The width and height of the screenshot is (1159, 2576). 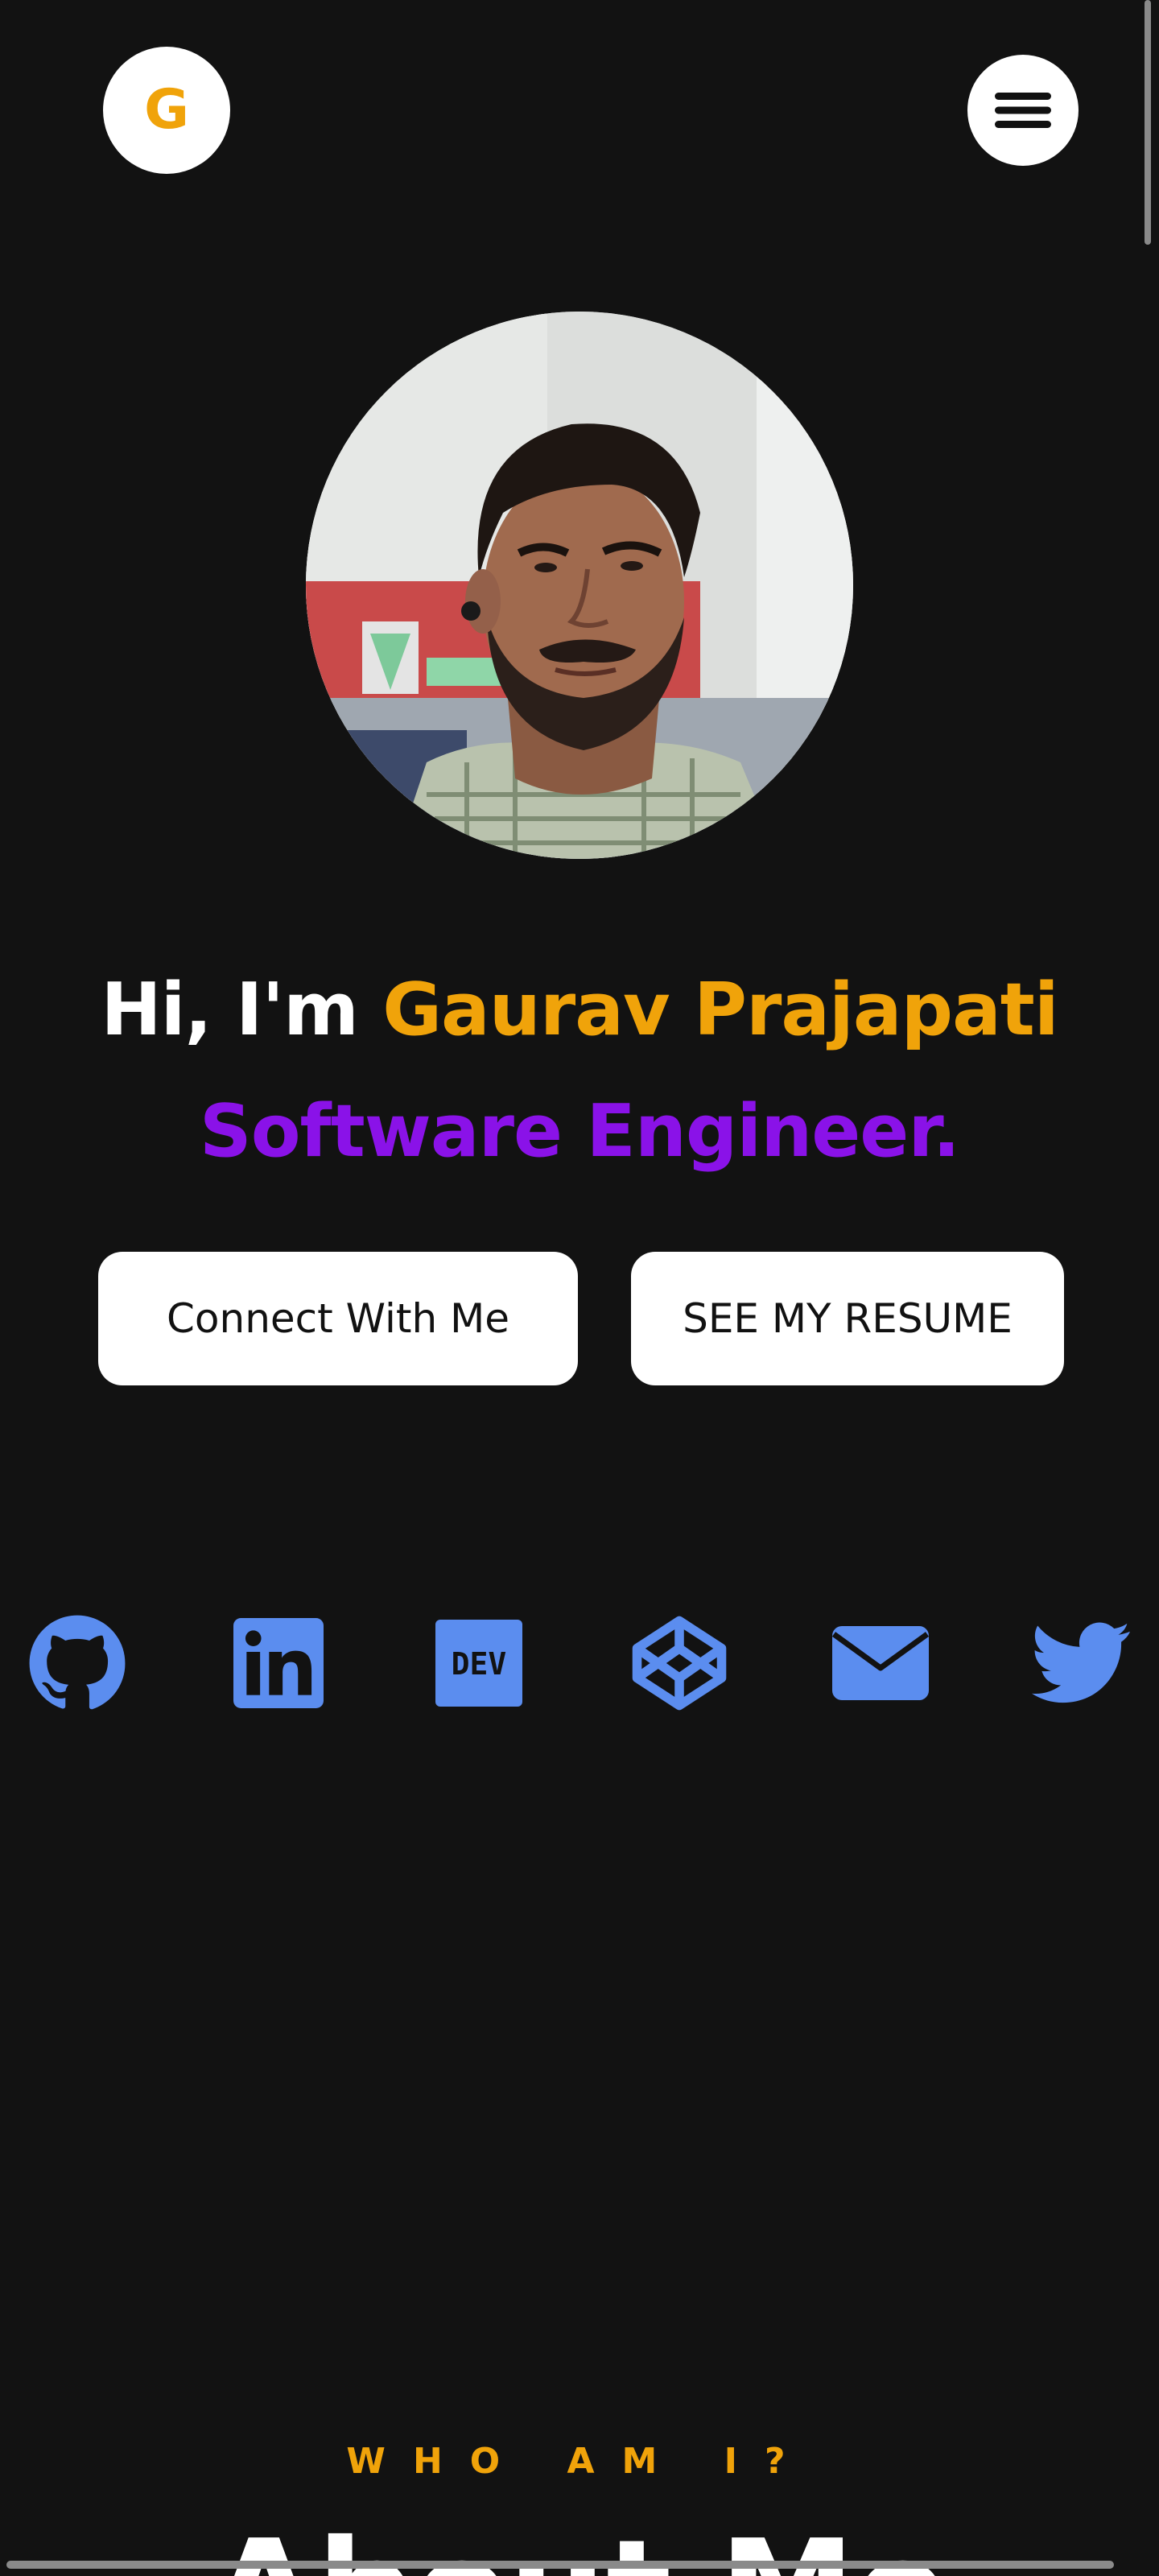 I want to click on dev-to-icon: DEV, so click(x=478, y=1663).